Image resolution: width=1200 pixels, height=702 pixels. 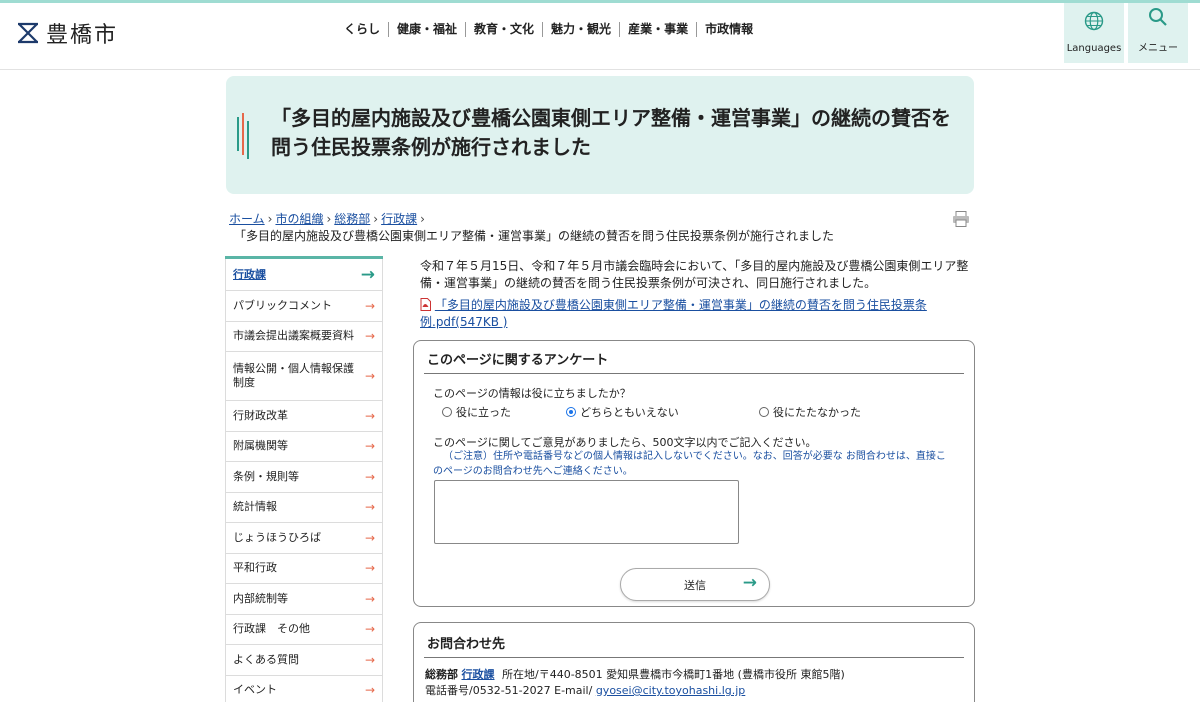 I want to click on sidebar-item-events: イベント →, so click(x=304, y=688).